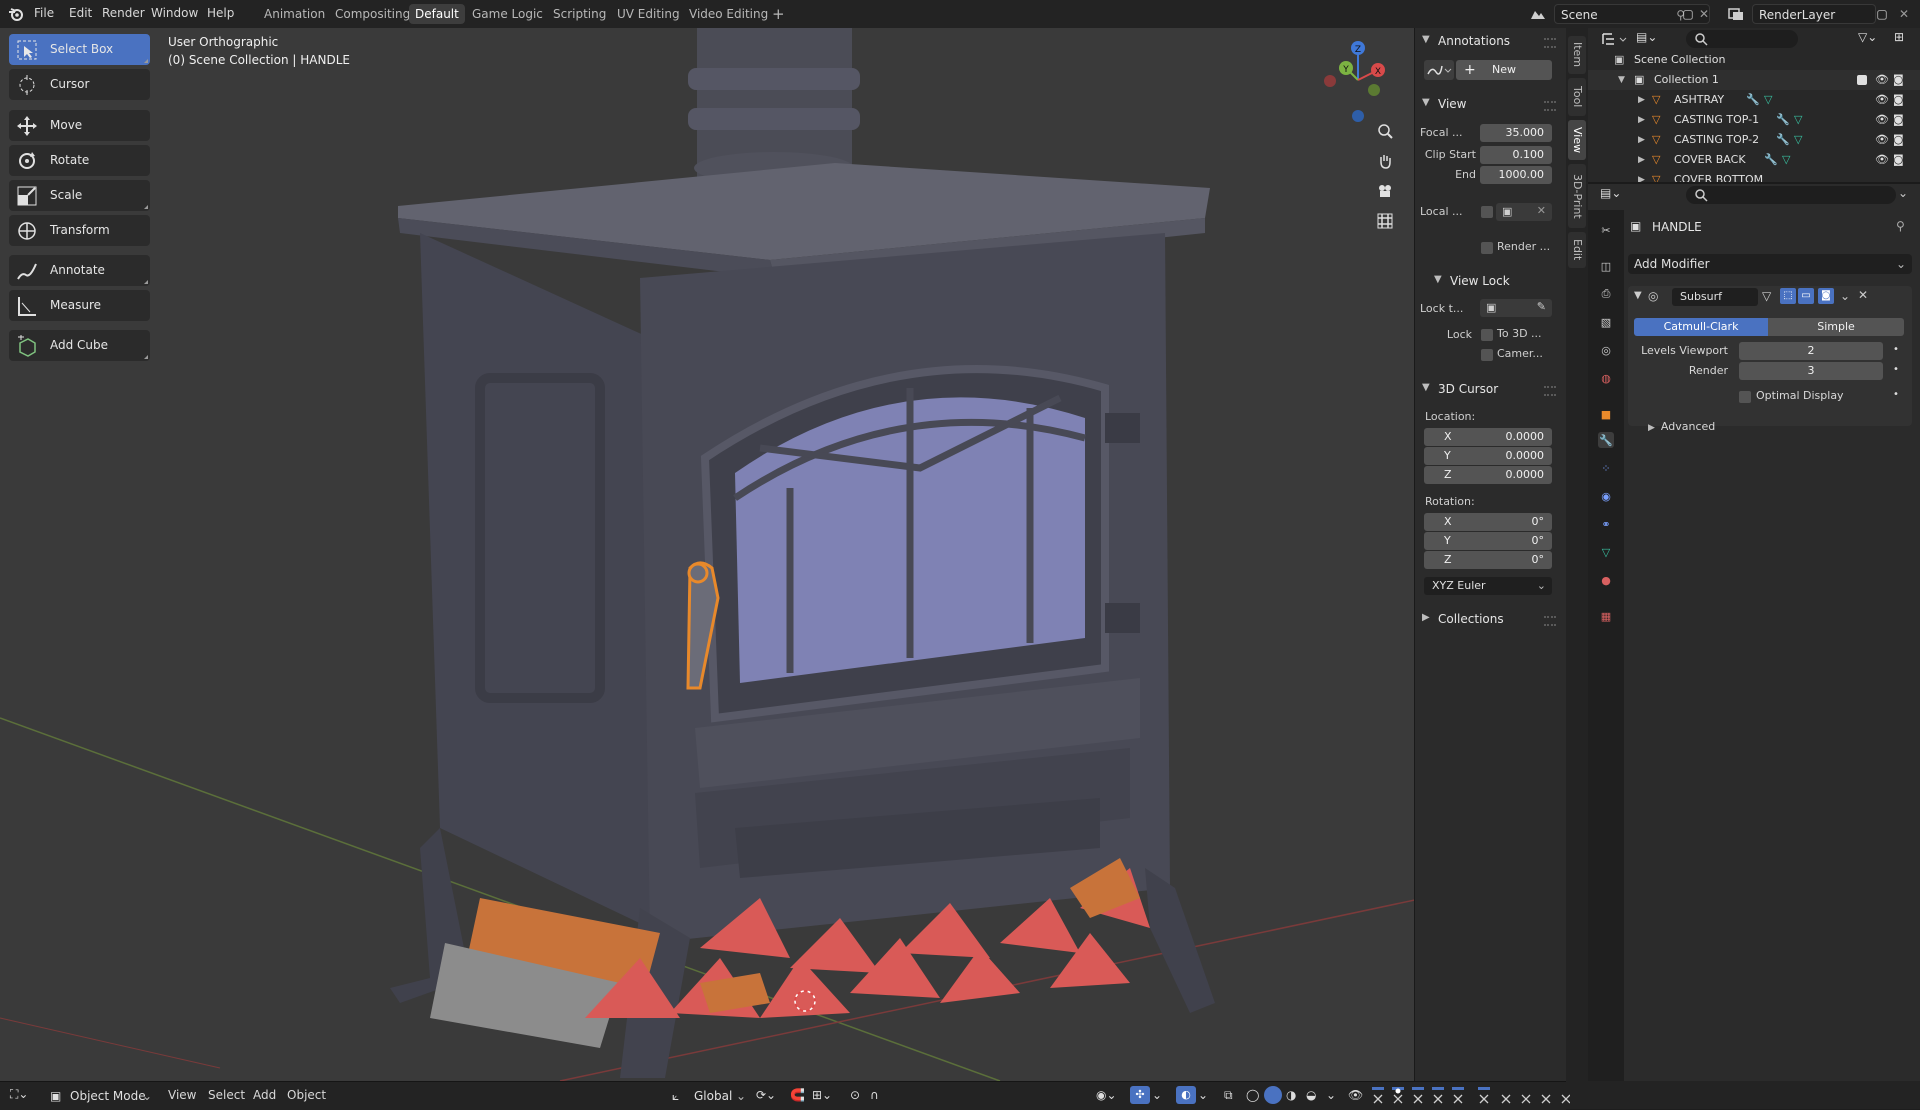 Image resolution: width=1920 pixels, height=1110 pixels. I want to click on view-lock-header: ▼ View Lock, so click(1502, 282).